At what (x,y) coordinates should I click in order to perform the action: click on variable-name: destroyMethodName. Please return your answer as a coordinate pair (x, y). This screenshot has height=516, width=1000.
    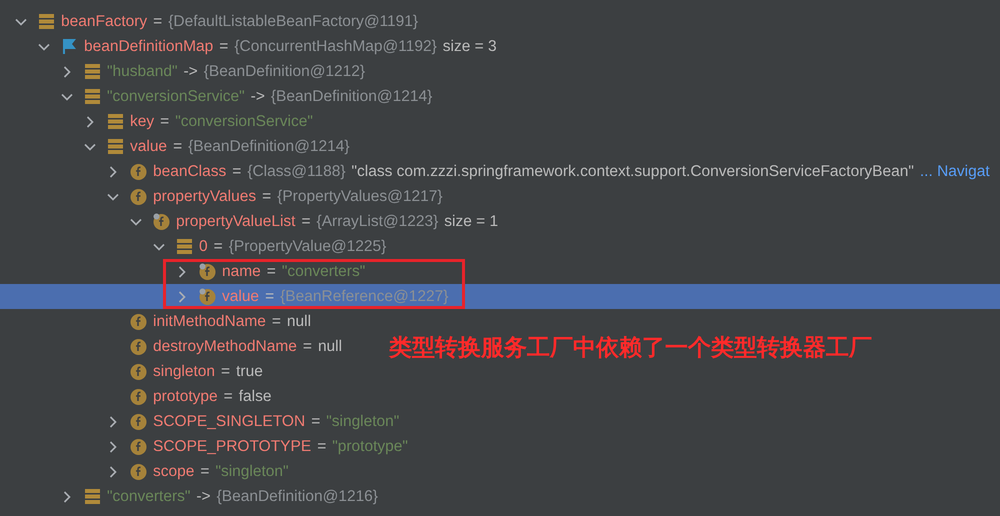
    Looking at the image, I should click on (225, 347).